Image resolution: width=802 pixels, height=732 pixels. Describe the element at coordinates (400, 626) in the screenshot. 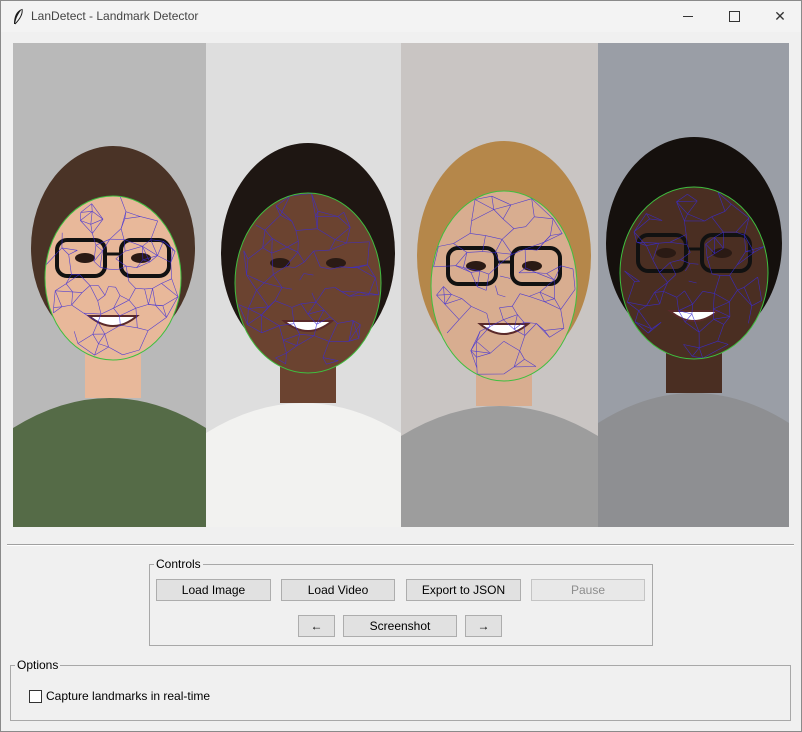

I see `screenshot-button: Screenshot` at that location.